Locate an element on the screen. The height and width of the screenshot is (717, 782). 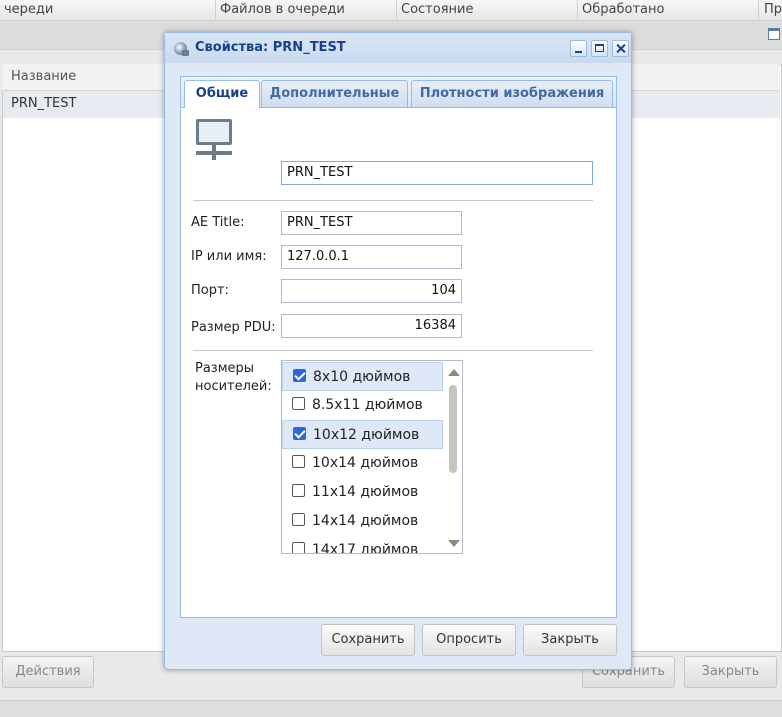
printer-monitor-icon is located at coordinates (214, 139).